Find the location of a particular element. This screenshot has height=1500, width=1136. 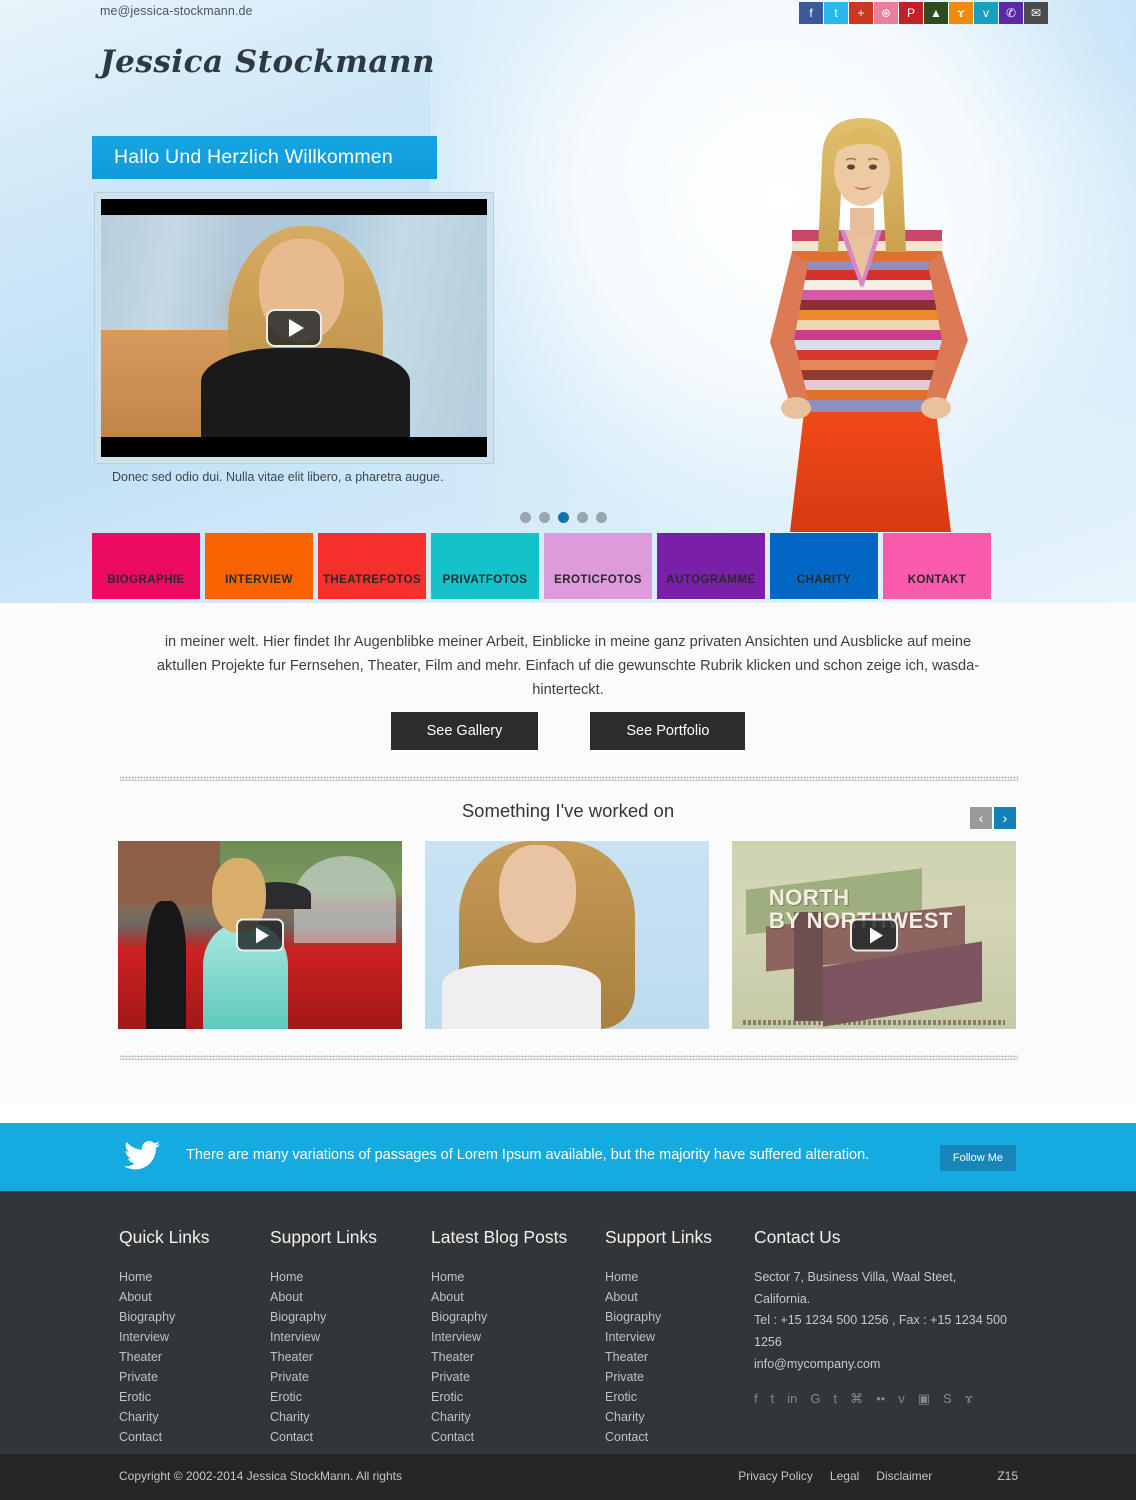

nav-item-charity: CHARITY is located at coordinates (824, 566).